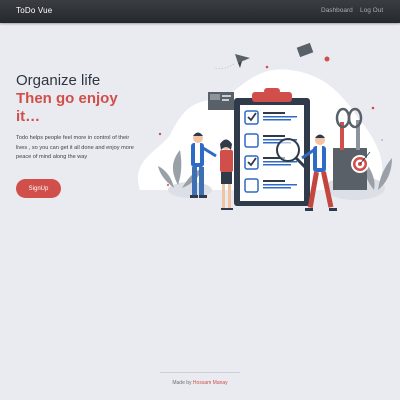 The height and width of the screenshot is (400, 400). What do you see at coordinates (221, 101) in the screenshot?
I see `photo-card-icon` at bounding box center [221, 101].